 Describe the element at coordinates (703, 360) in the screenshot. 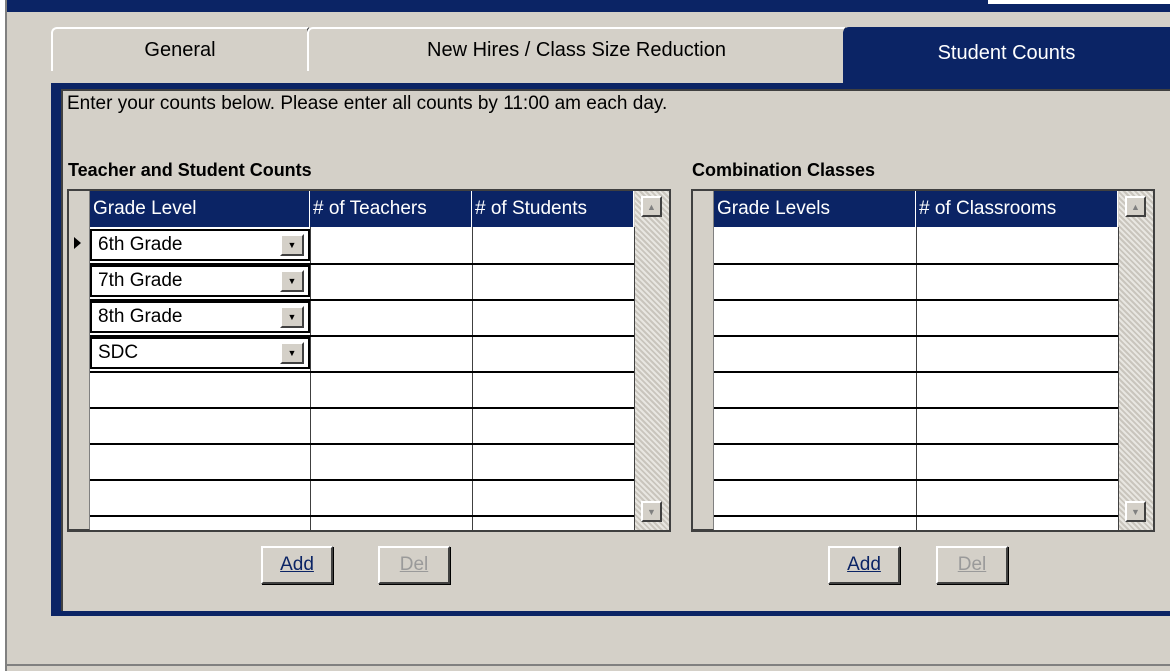

I see `row-selector-column` at that location.